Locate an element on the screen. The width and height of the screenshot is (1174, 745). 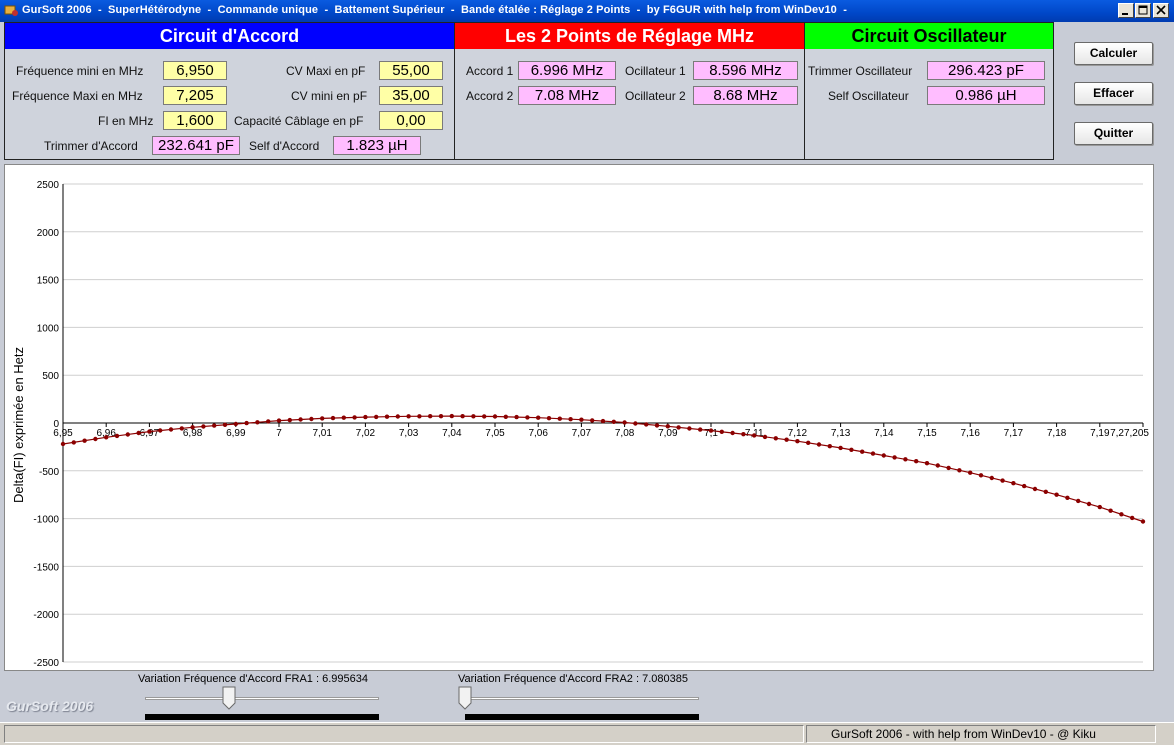
maximize-button is located at coordinates (1143, 10).